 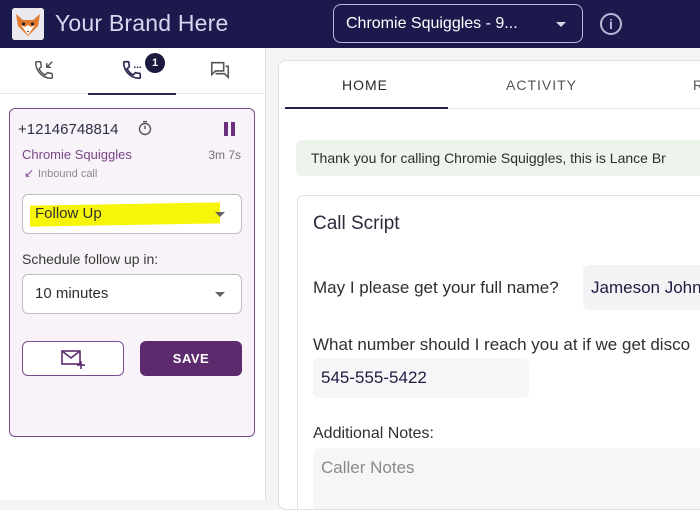 What do you see at coordinates (489, 85) in the screenshot?
I see `main-tabs: HOME ACTIVITY R` at bounding box center [489, 85].